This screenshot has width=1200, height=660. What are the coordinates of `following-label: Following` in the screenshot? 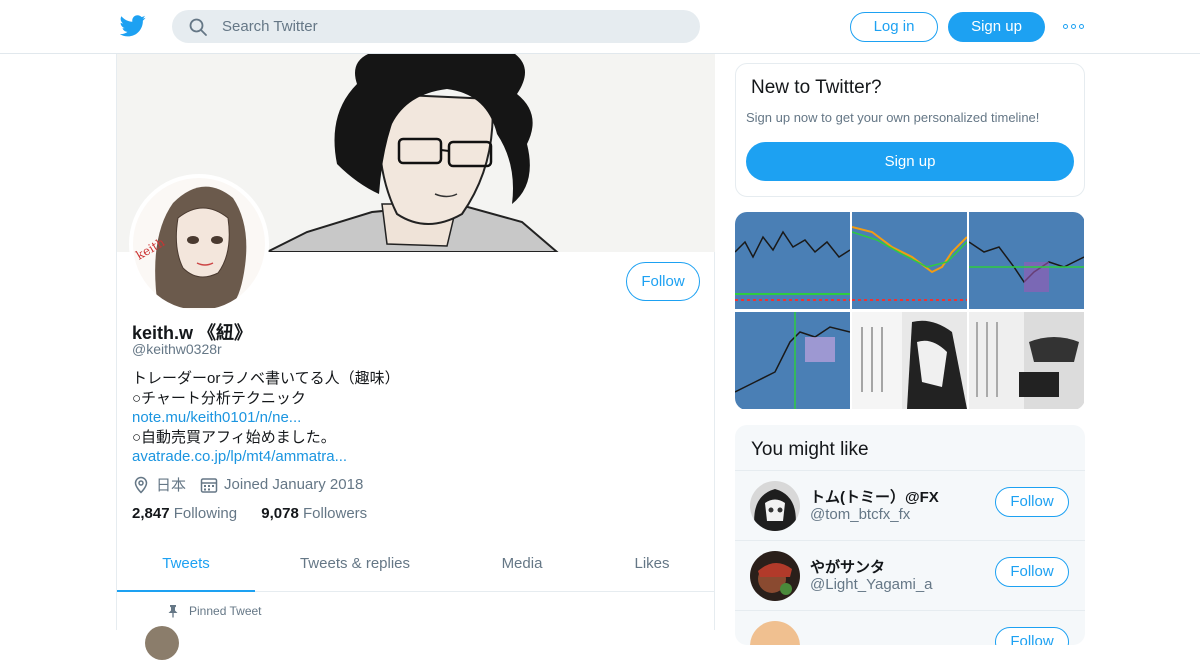 It's located at (205, 513).